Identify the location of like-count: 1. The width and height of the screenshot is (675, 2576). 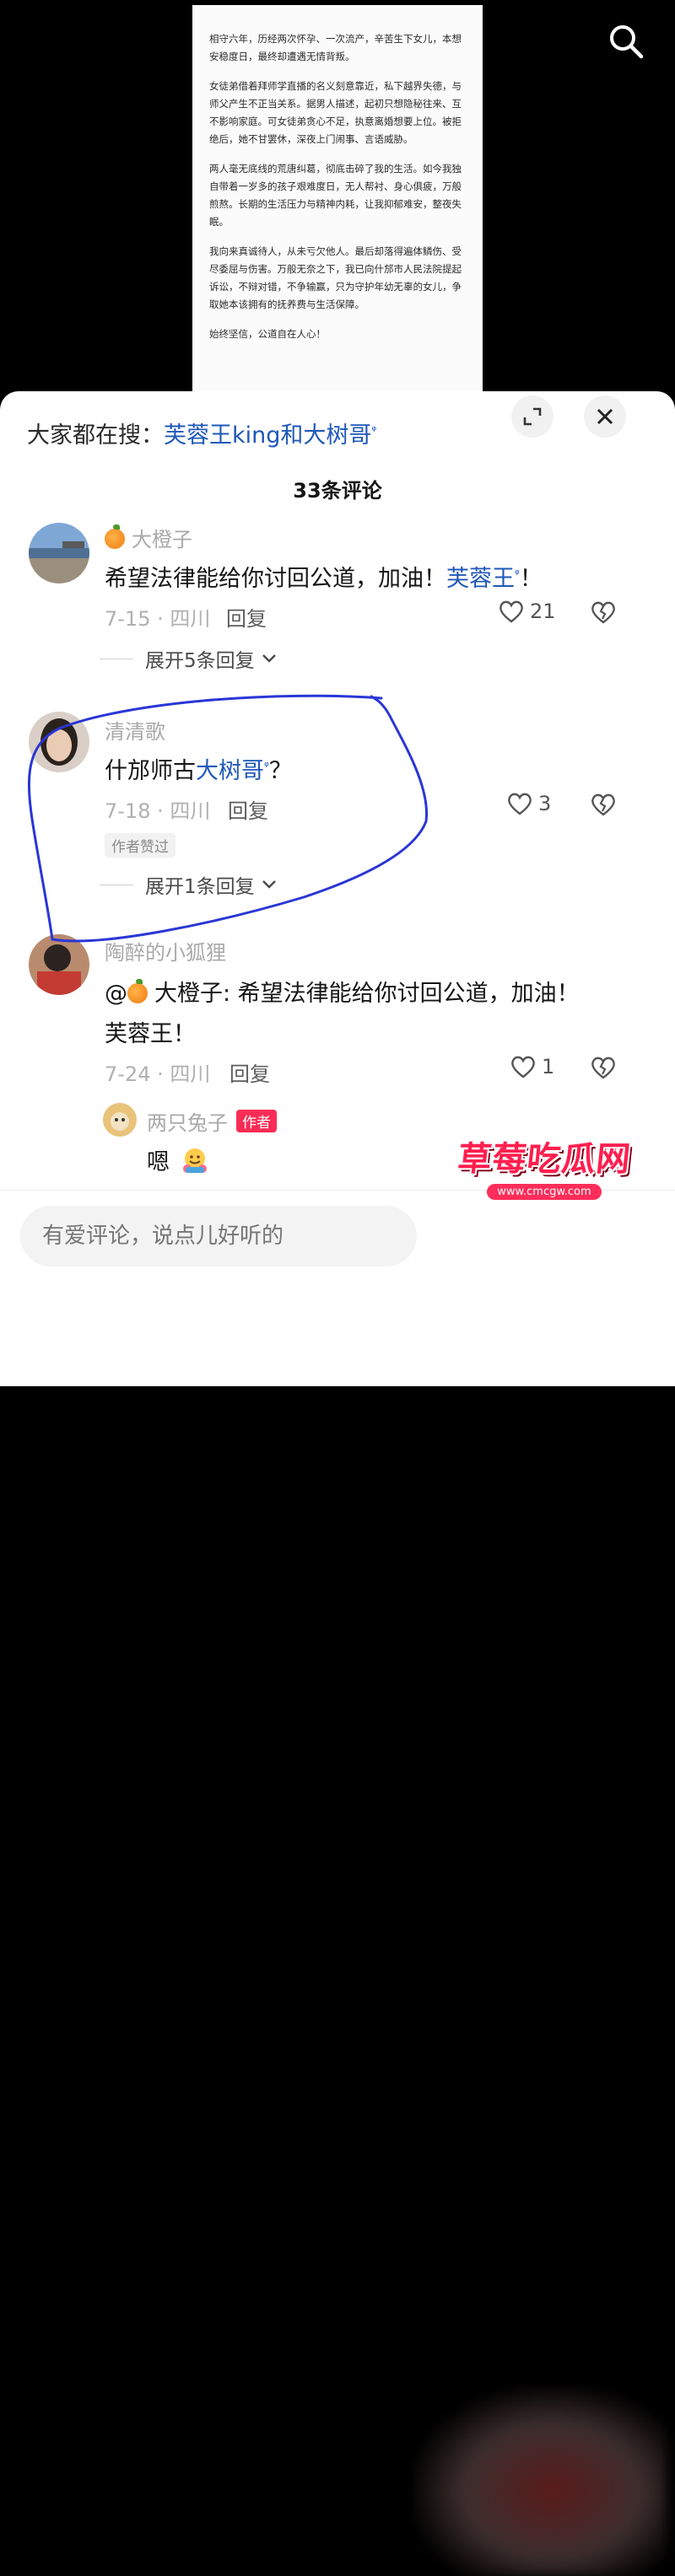
(548, 1066).